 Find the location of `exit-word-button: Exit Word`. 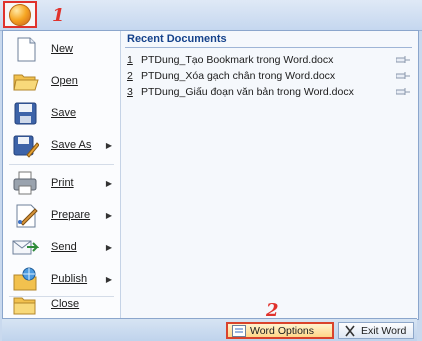

exit-word-button: Exit Word is located at coordinates (376, 330).